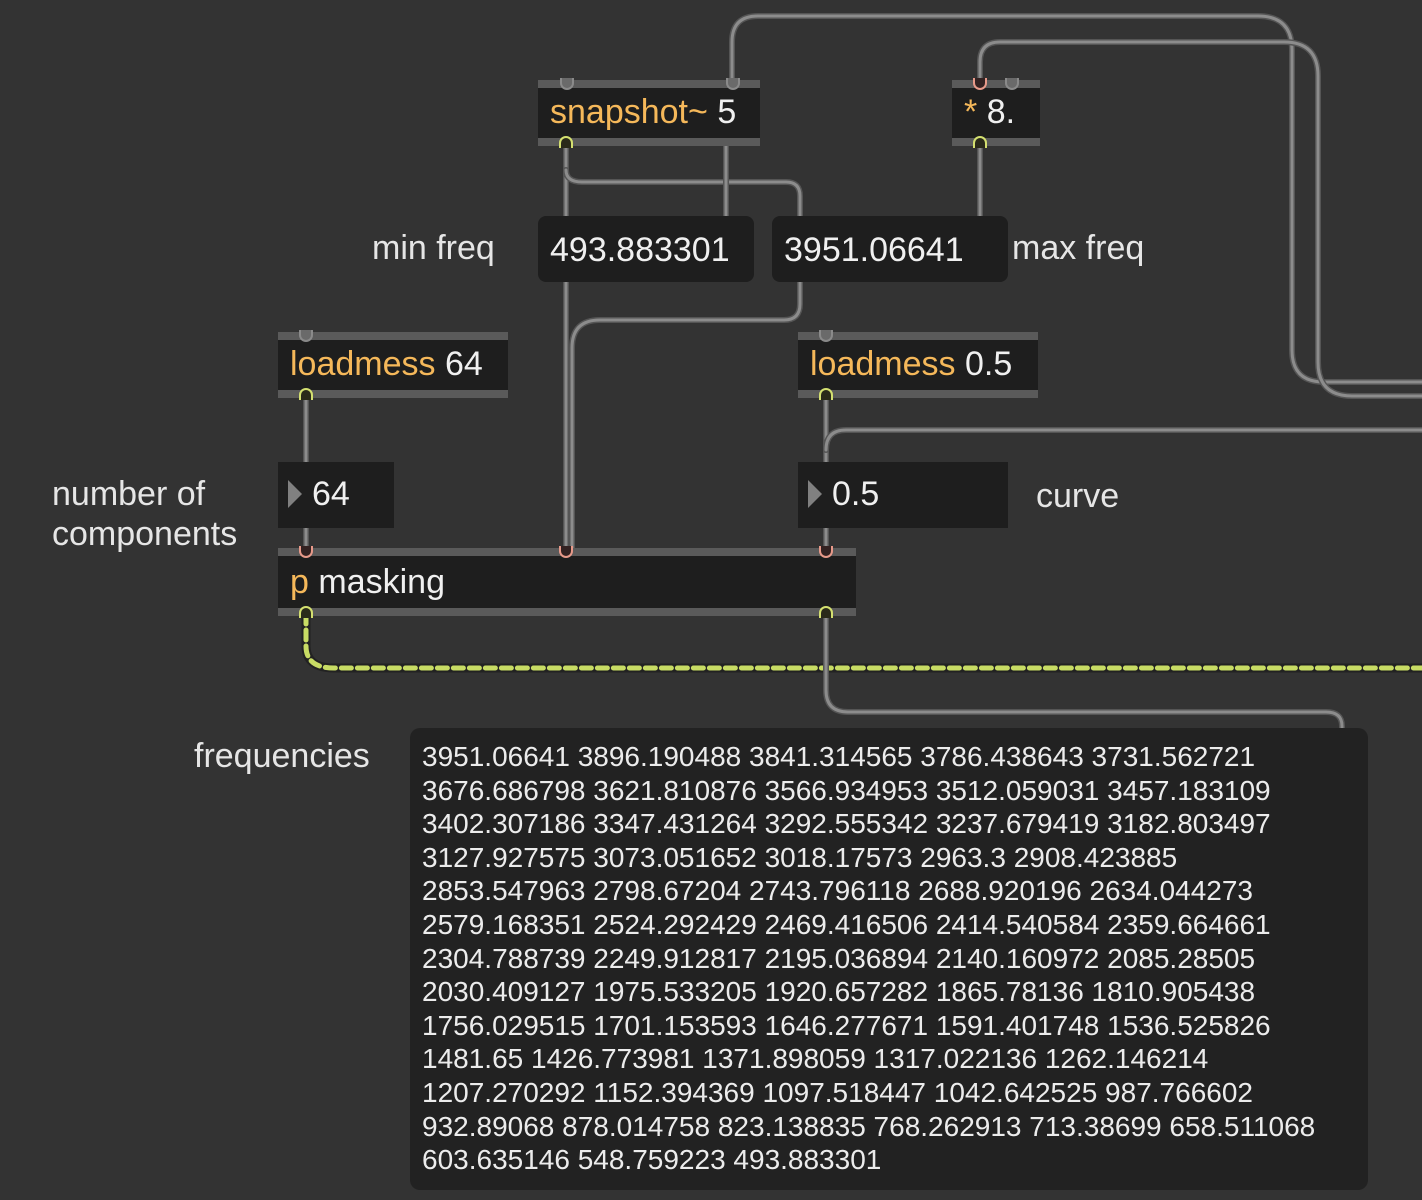 The width and height of the screenshot is (1422, 1200). What do you see at coordinates (463, 364) in the screenshot?
I see `object-args: 64` at bounding box center [463, 364].